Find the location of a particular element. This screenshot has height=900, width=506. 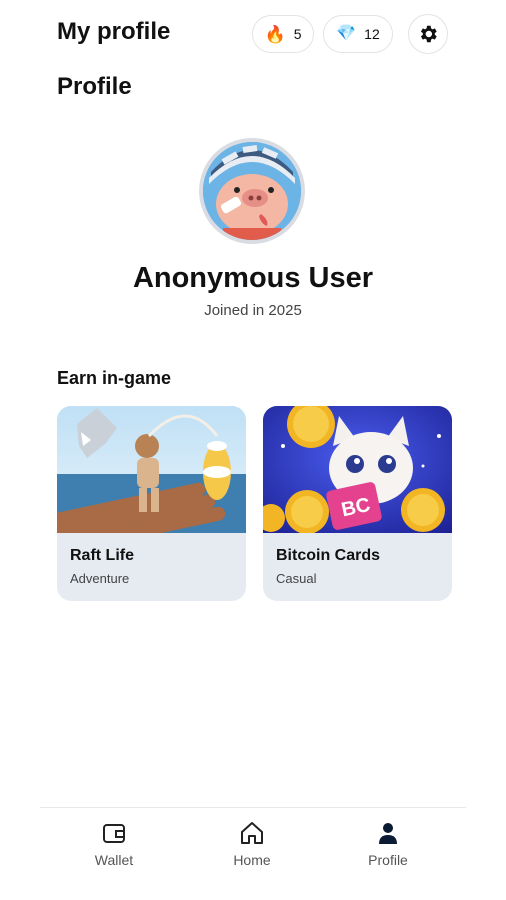

pig-avatar-image is located at coordinates (252, 191).